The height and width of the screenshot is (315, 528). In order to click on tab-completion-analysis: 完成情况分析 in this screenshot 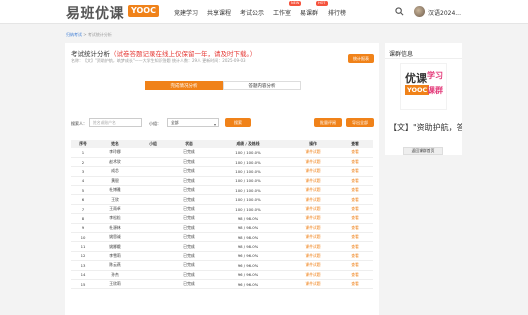, I will do `click(184, 85)`.